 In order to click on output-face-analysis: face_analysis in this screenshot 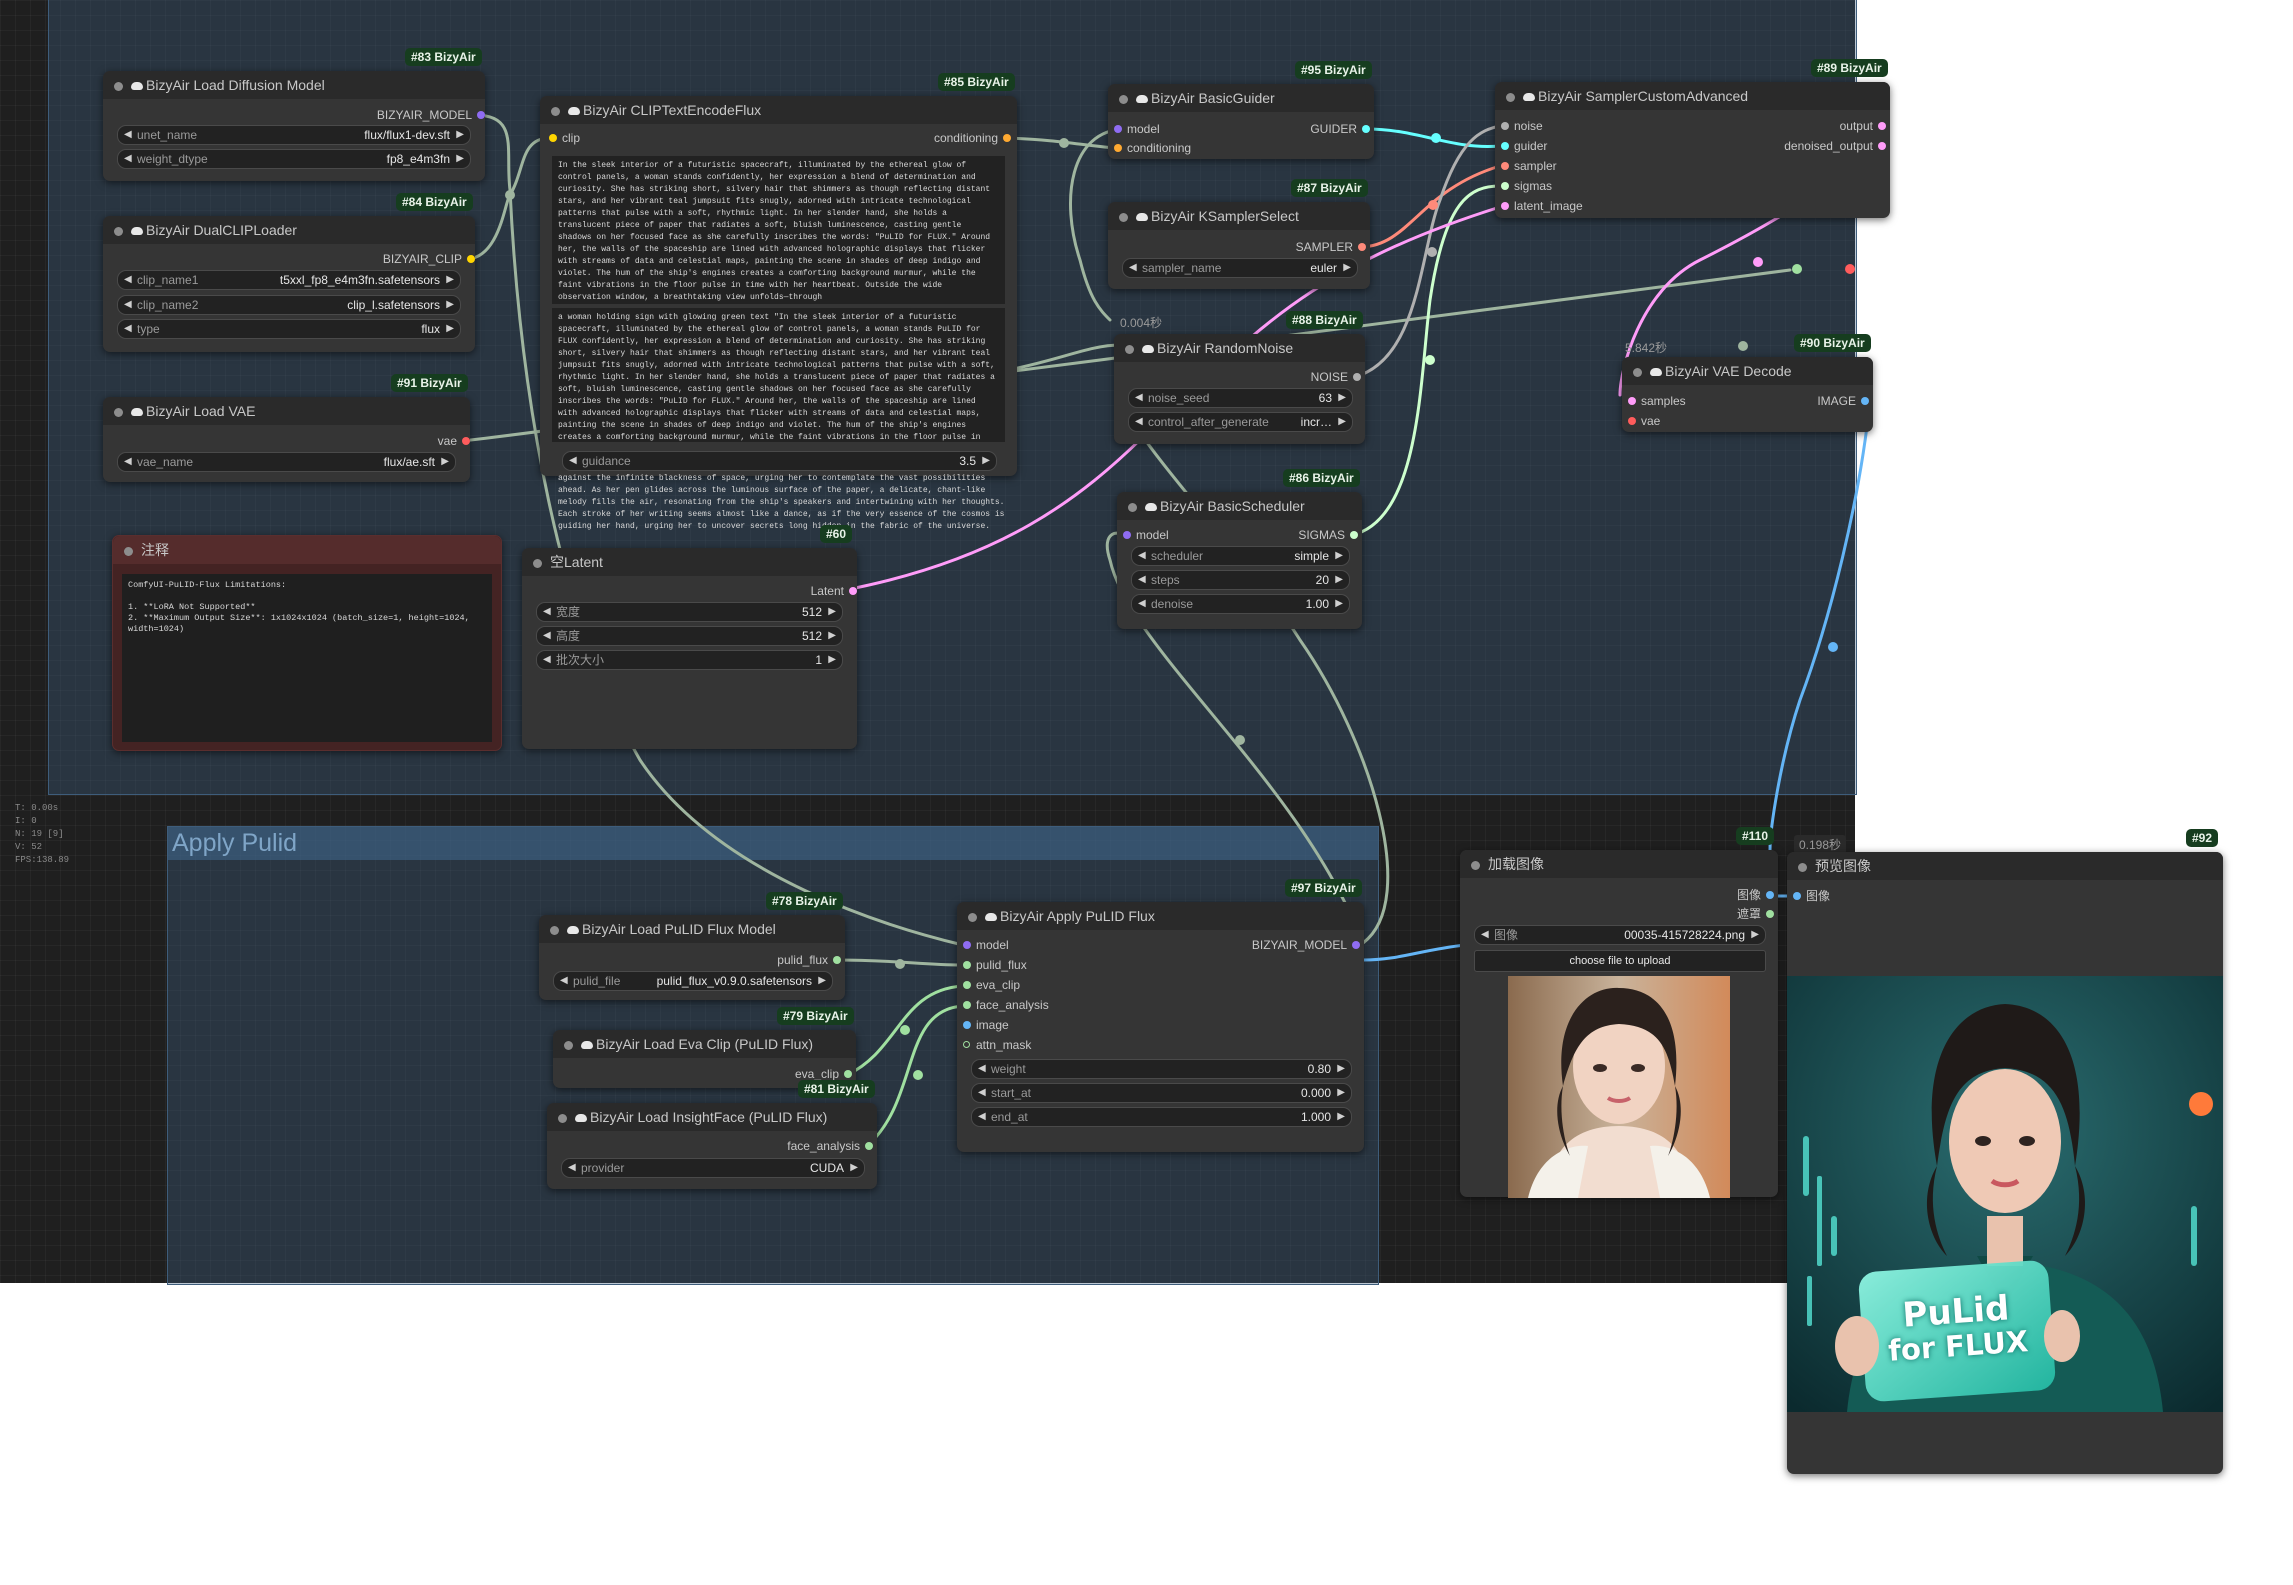, I will do `click(830, 1146)`.